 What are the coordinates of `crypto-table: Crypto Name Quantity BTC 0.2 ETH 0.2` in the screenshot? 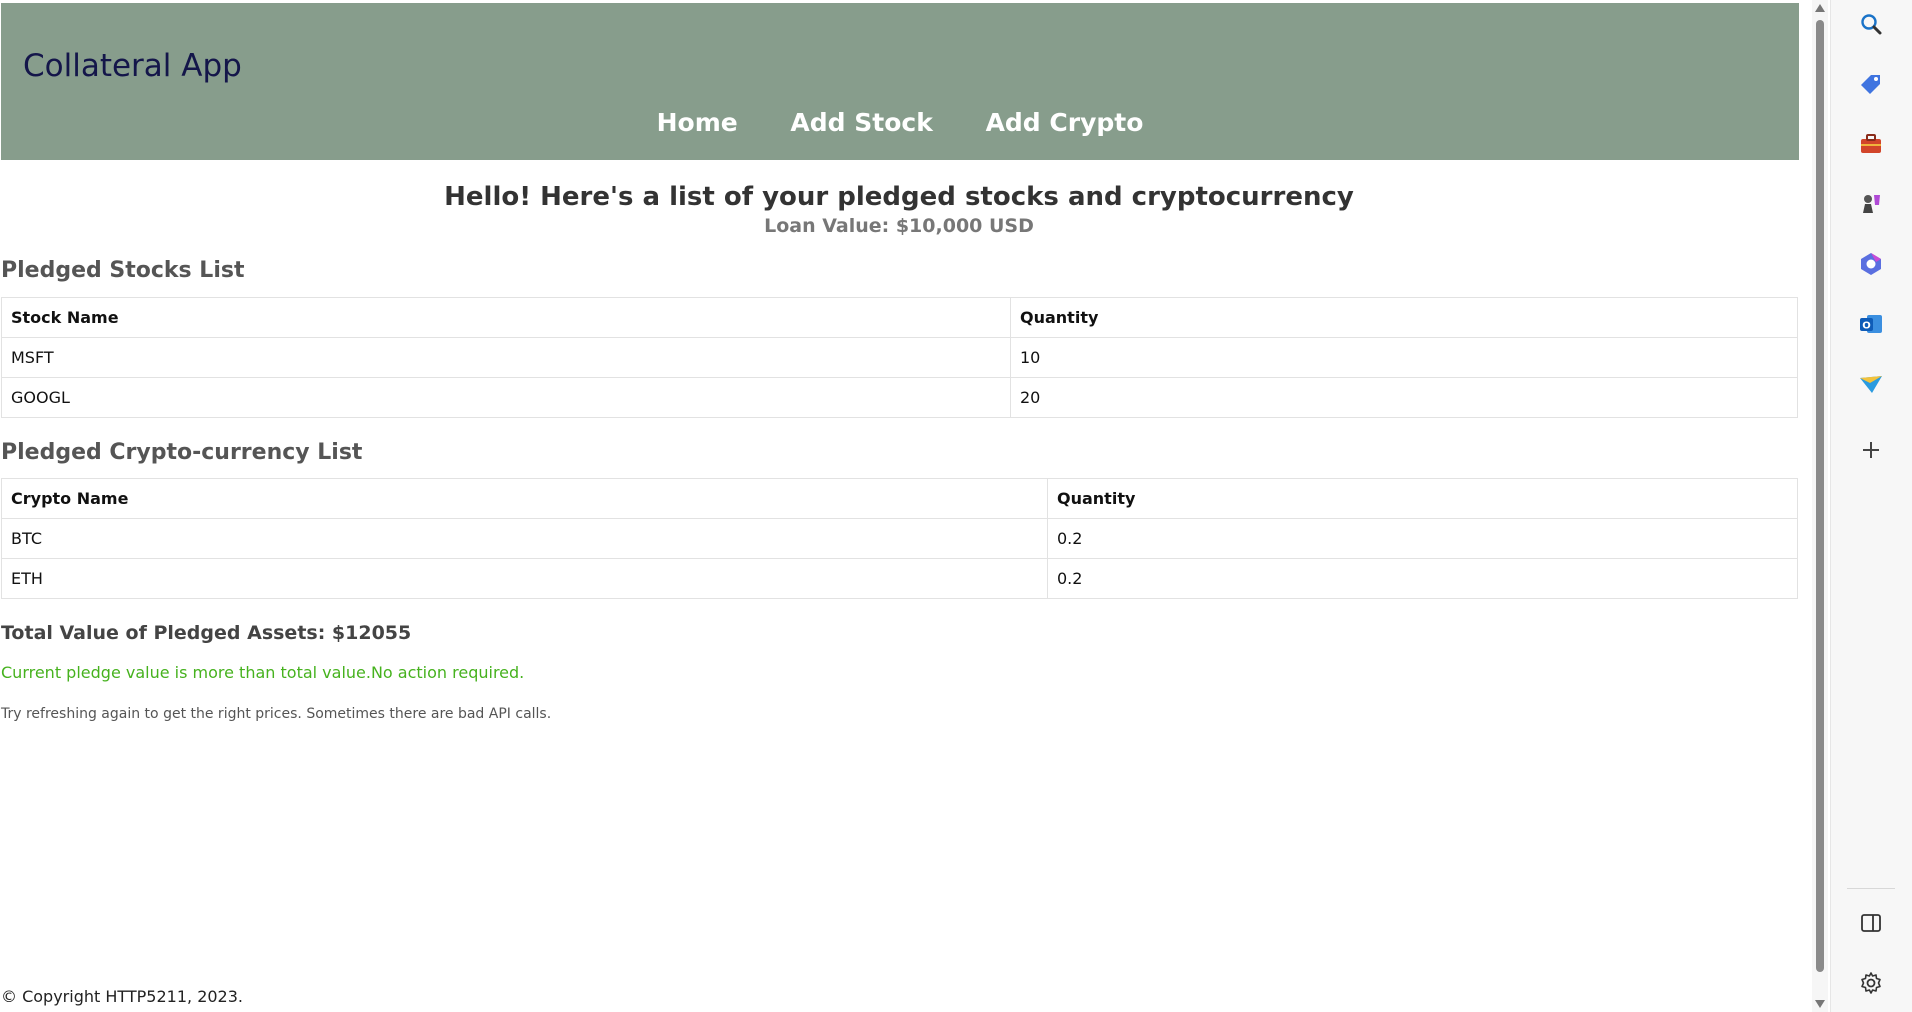 It's located at (899, 538).